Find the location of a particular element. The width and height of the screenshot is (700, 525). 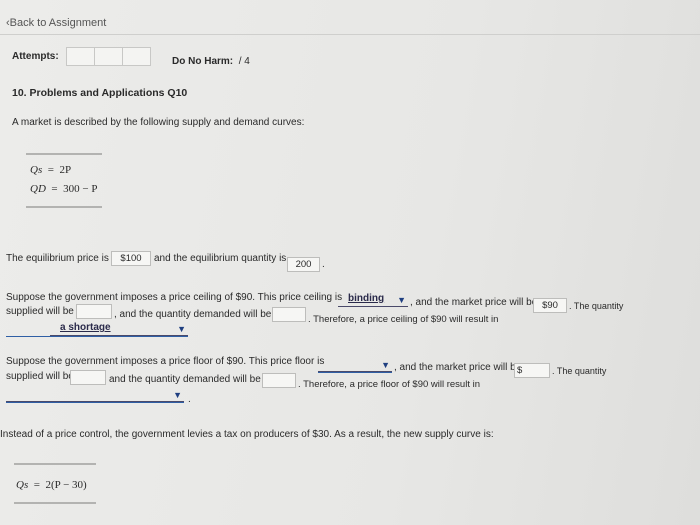

tax-supply-equation: Qs = 2(P − 30) is located at coordinates (51, 485).